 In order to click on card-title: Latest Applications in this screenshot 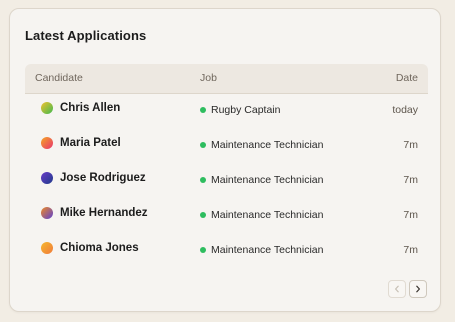, I will do `click(86, 35)`.